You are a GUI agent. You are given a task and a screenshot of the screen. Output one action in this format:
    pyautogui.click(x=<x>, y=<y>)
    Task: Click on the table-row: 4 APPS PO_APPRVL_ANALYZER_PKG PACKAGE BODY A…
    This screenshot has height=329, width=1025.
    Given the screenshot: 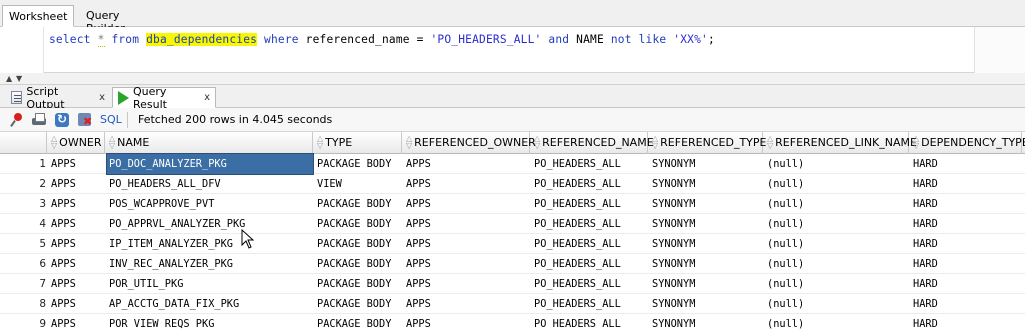 What is the action you would take?
    pyautogui.click(x=512, y=224)
    